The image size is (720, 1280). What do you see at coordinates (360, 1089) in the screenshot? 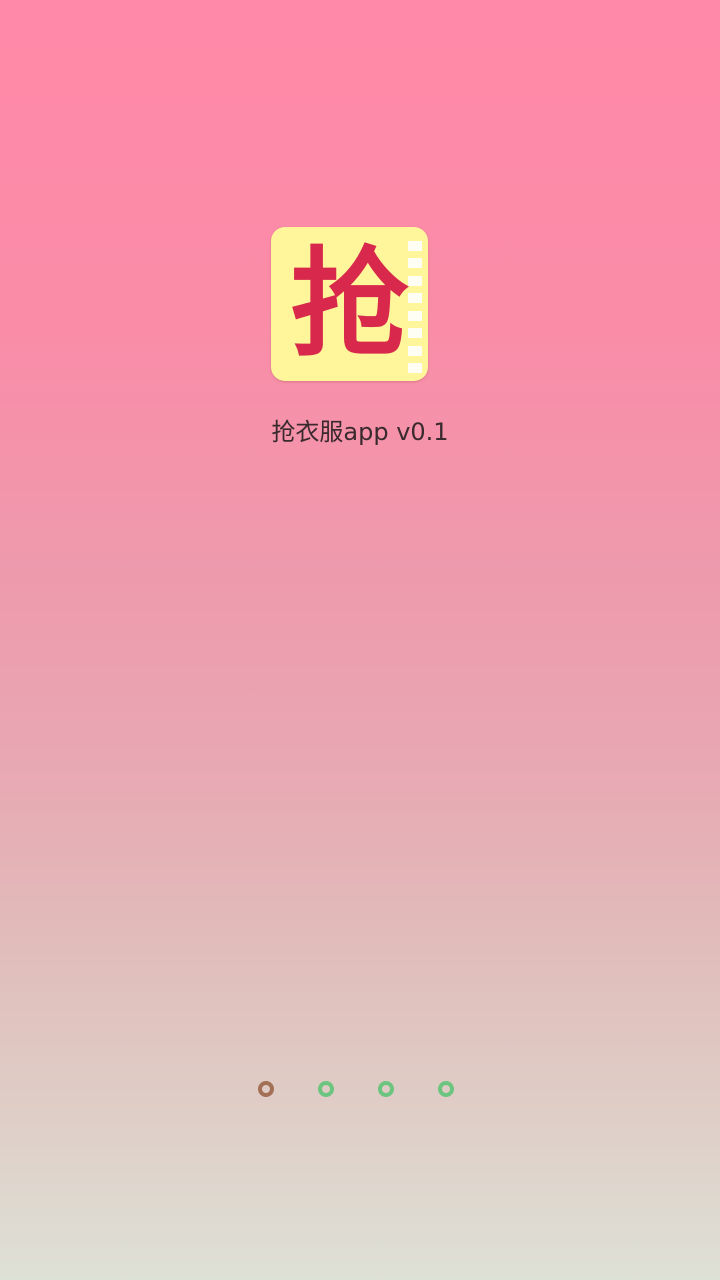
I see `loading-indicator` at bounding box center [360, 1089].